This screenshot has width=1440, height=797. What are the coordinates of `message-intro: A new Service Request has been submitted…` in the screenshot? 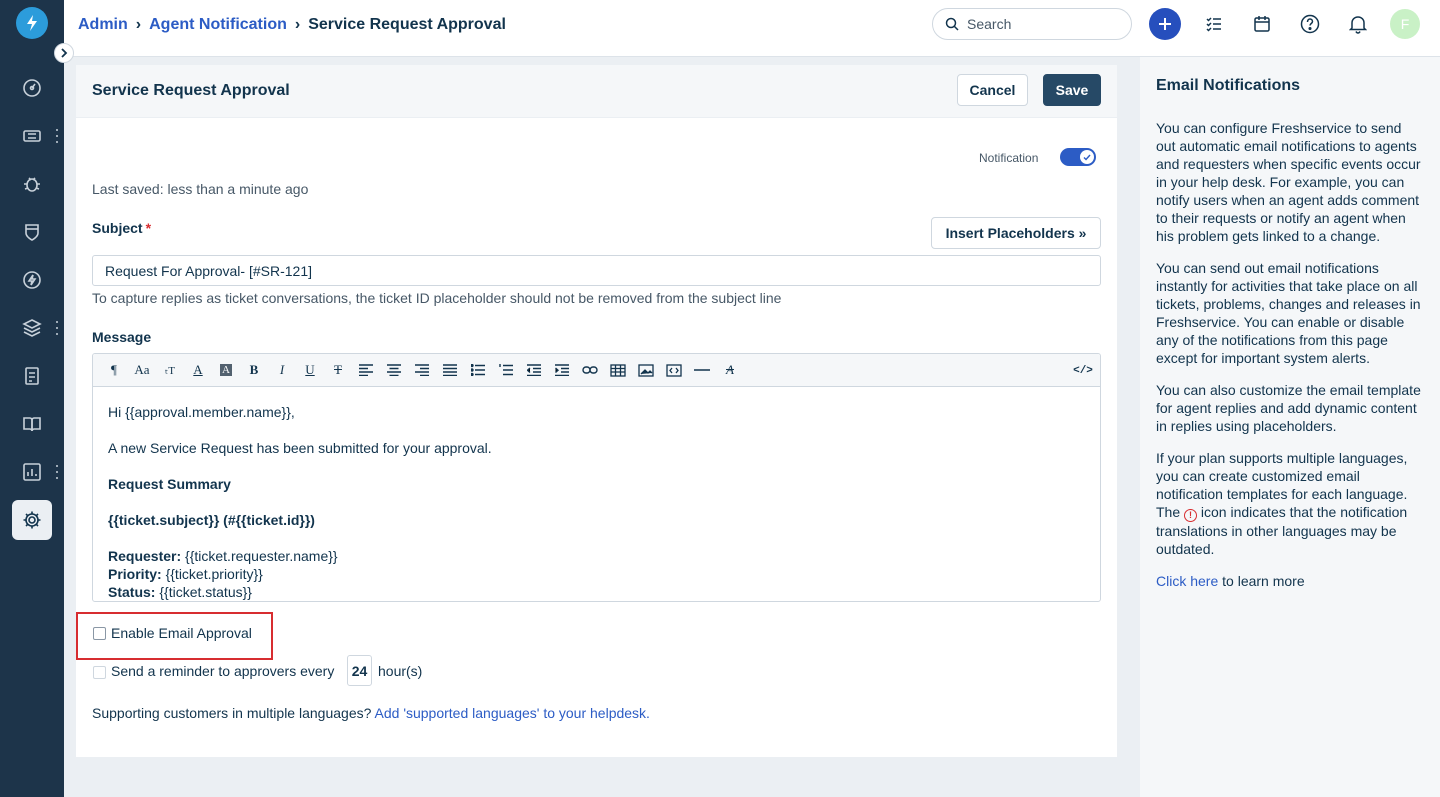 It's located at (300, 448).